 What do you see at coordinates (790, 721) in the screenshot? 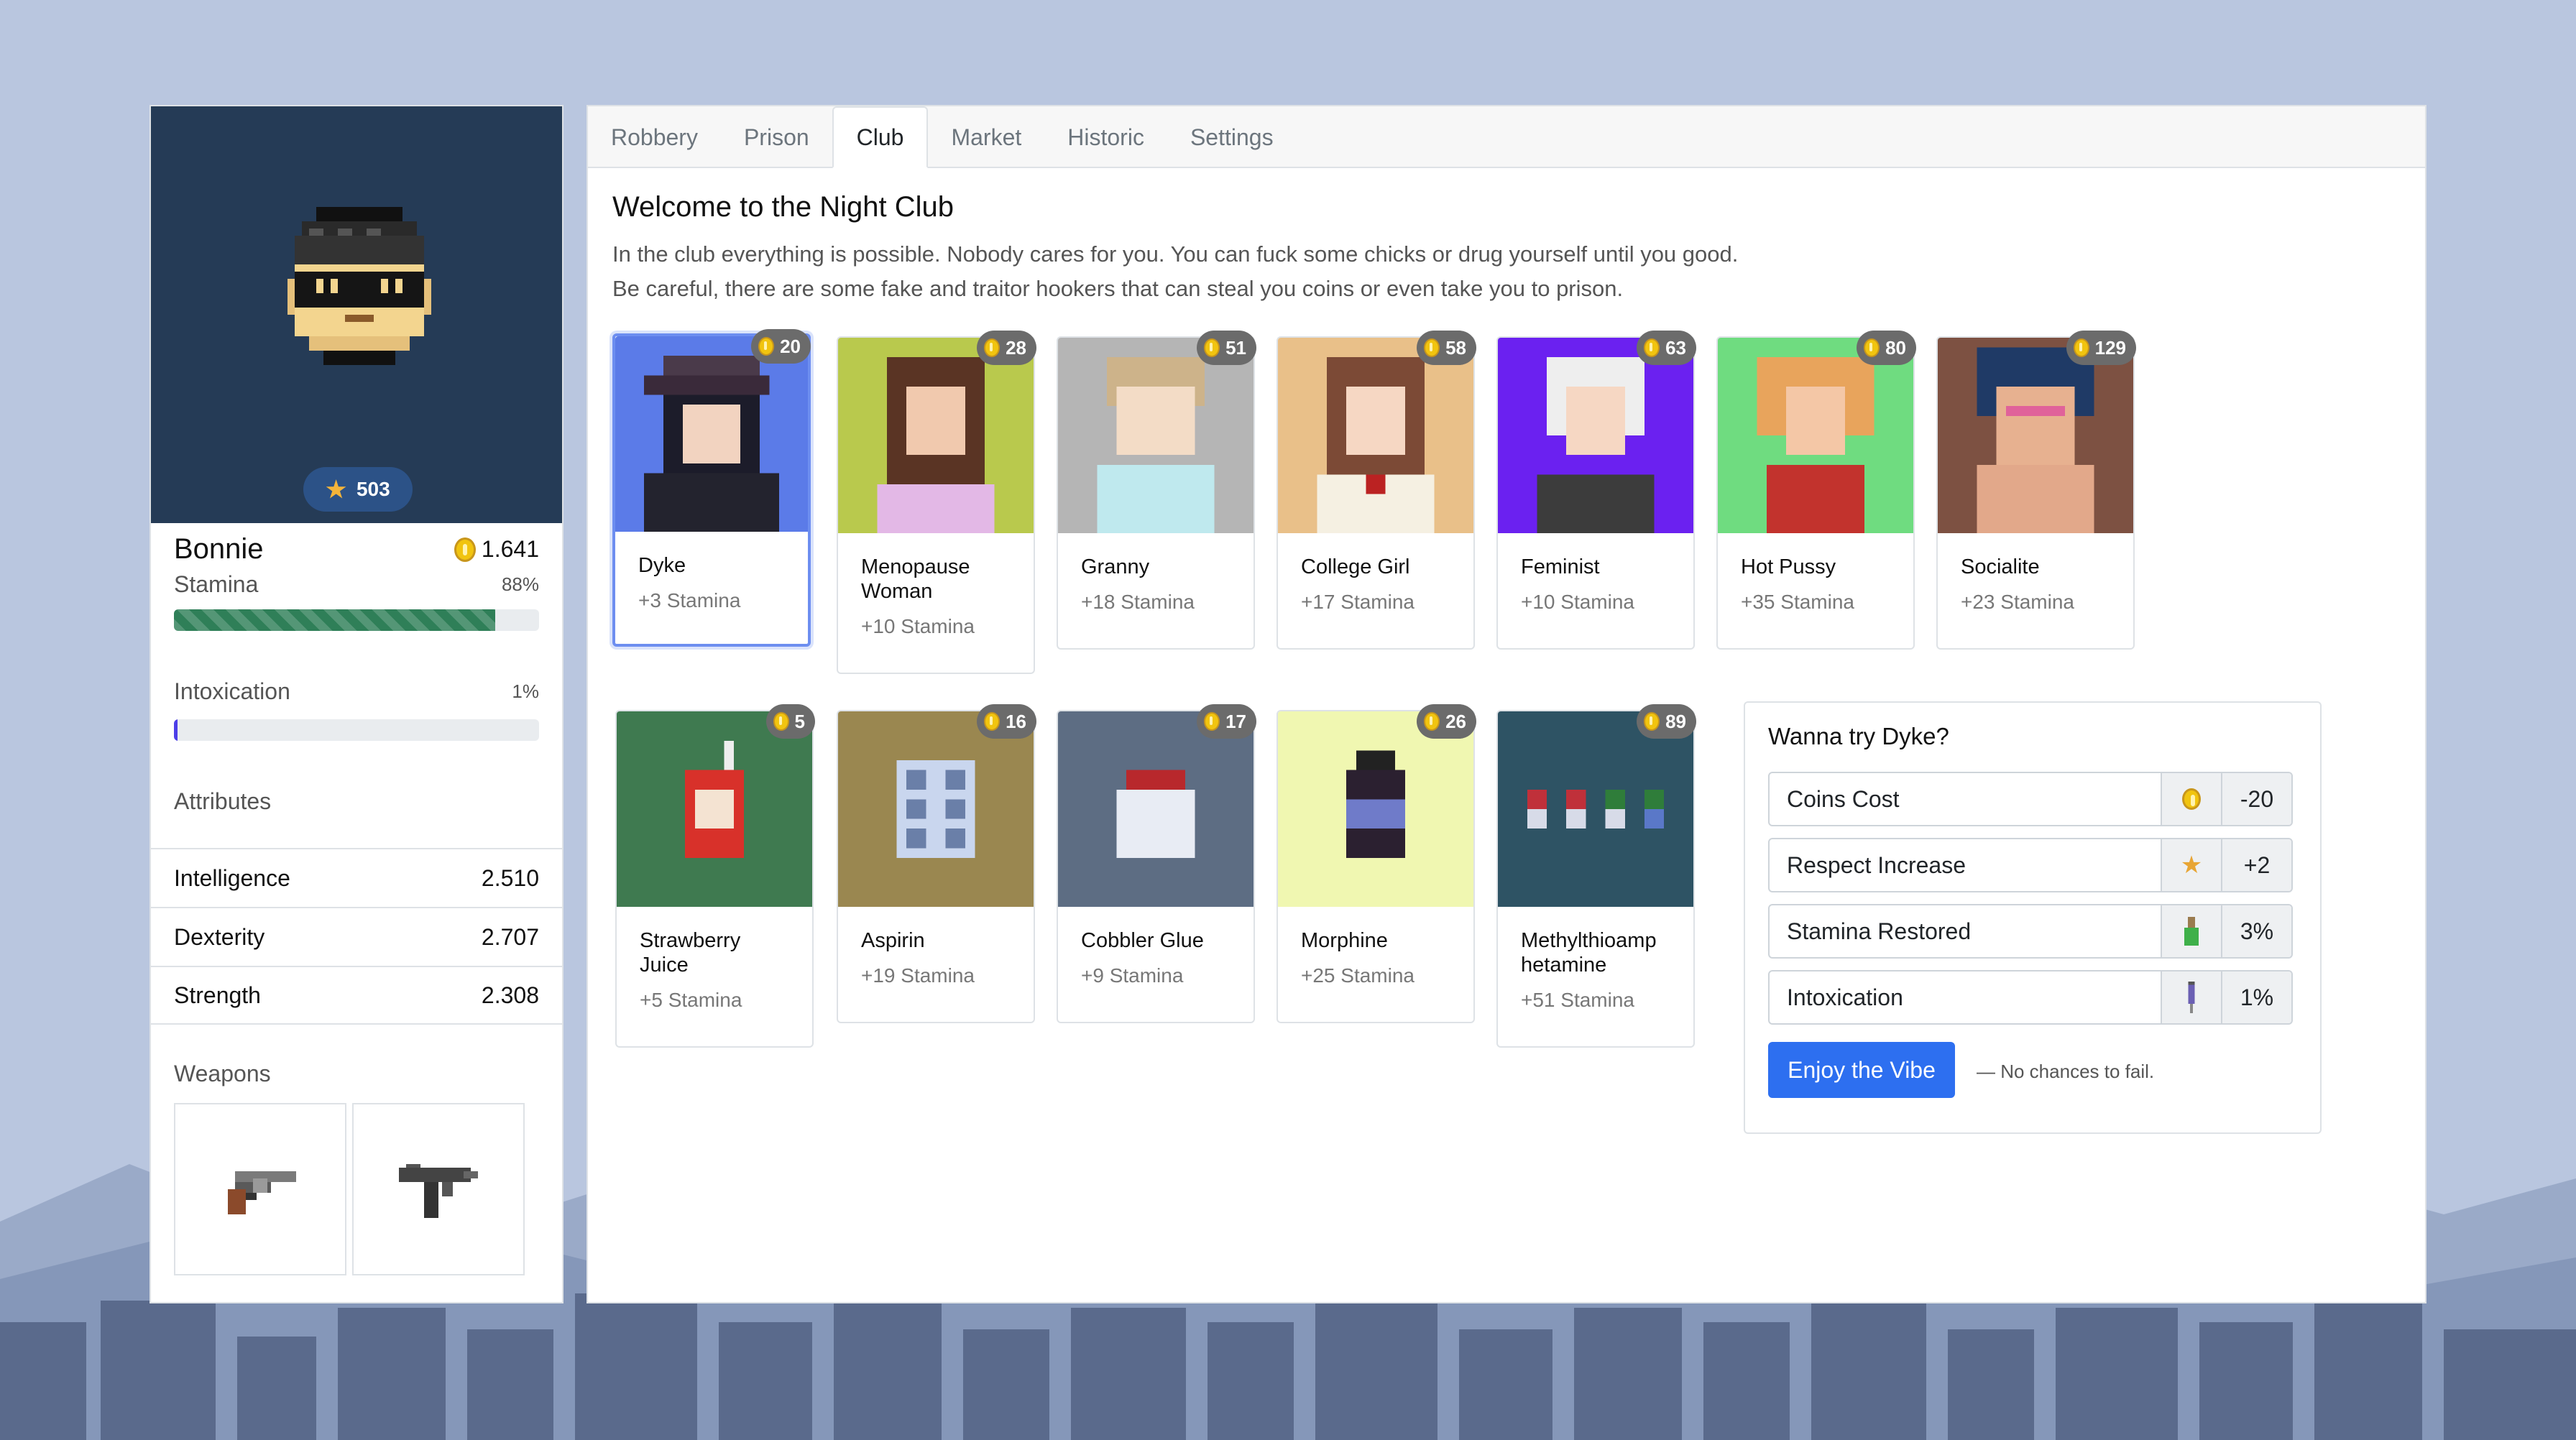
I see `cost-badge: 5` at bounding box center [790, 721].